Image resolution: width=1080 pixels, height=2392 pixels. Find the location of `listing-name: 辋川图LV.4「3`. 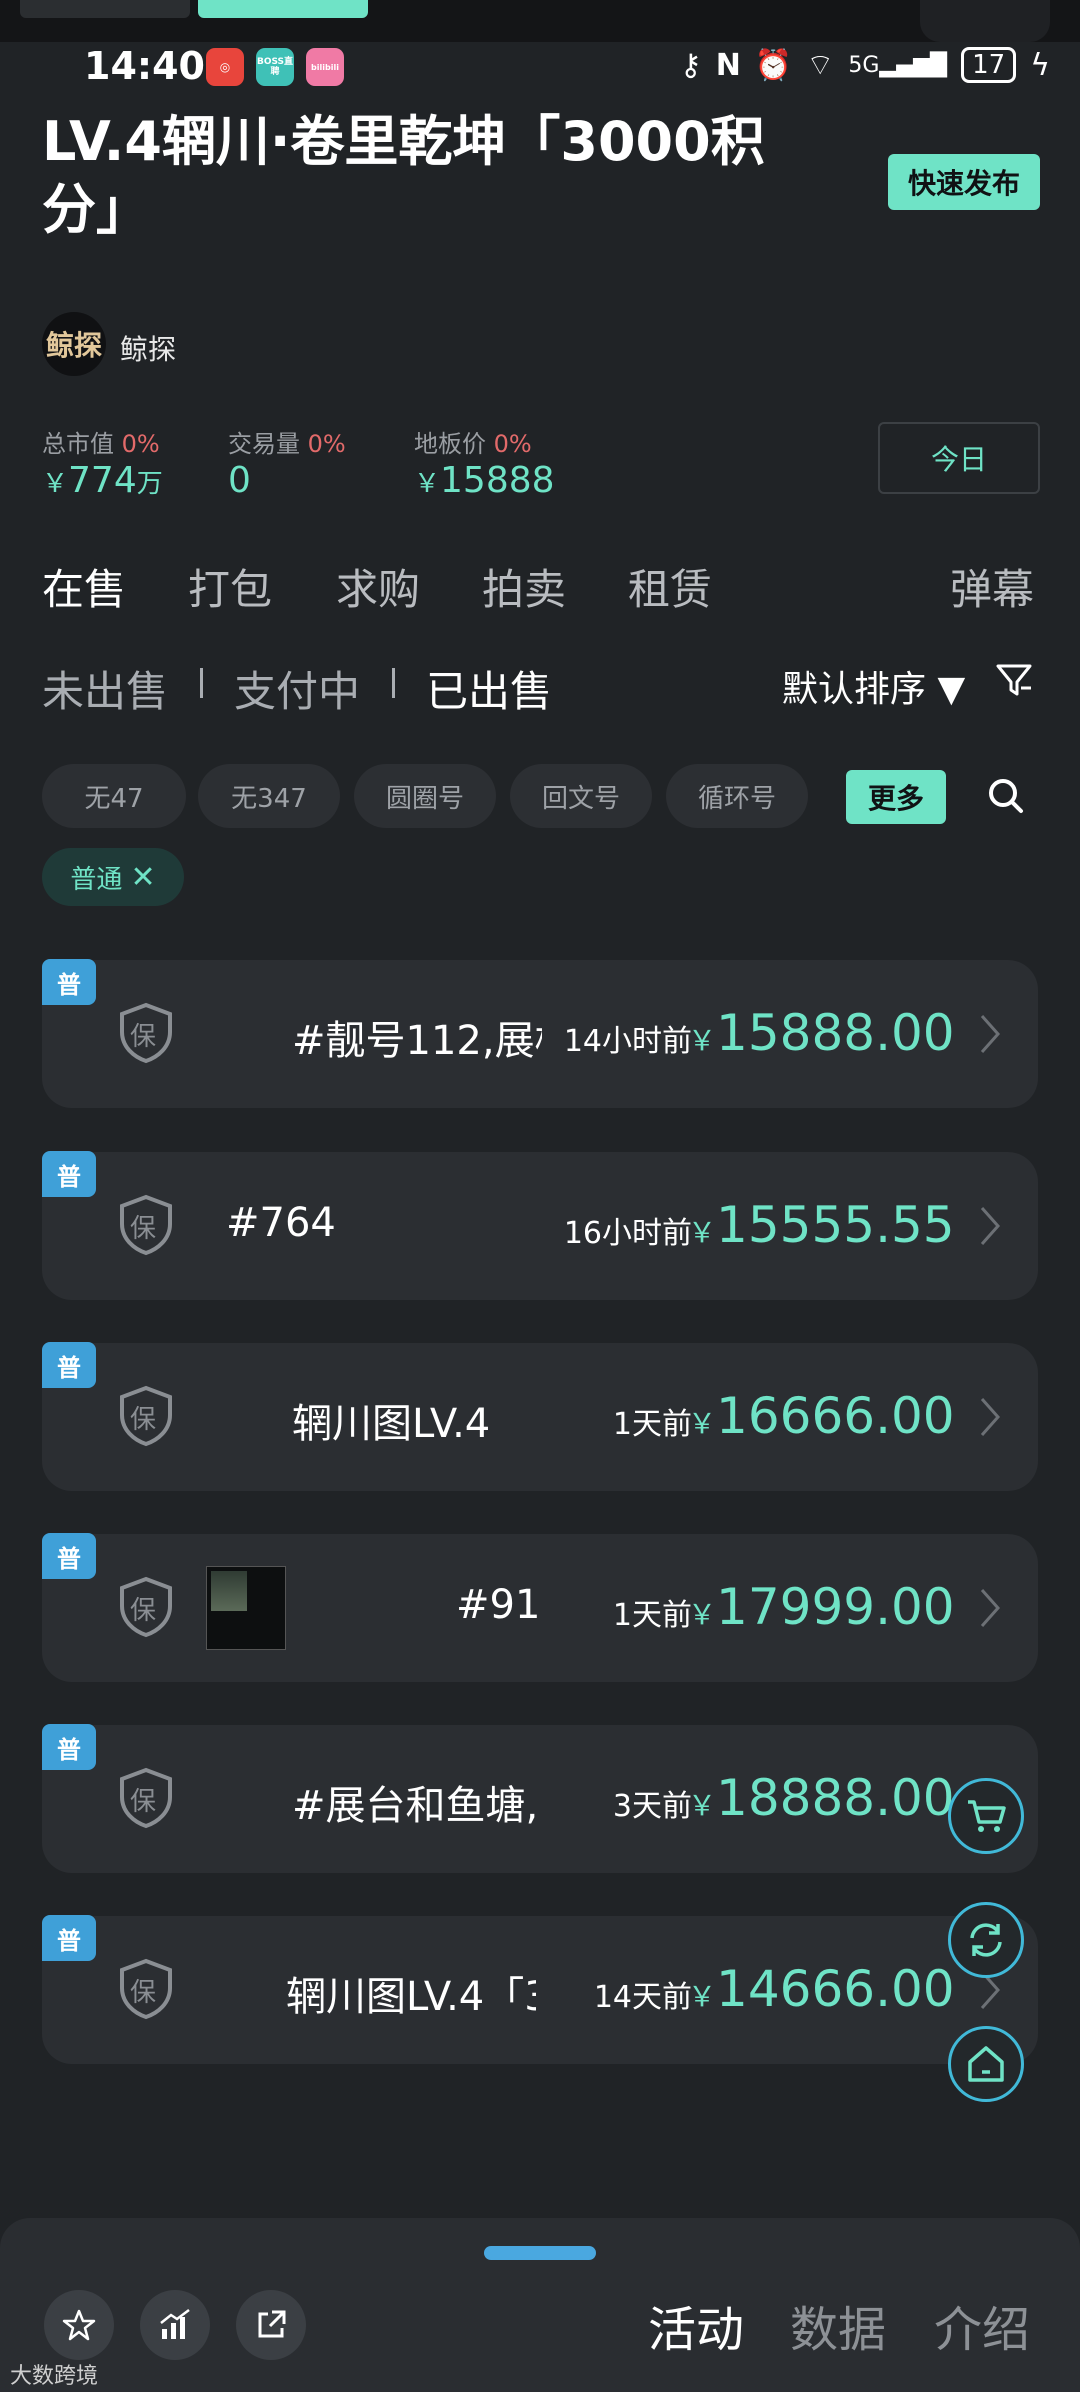

listing-name: 辋川图LV.4「3 is located at coordinates (411, 1997).